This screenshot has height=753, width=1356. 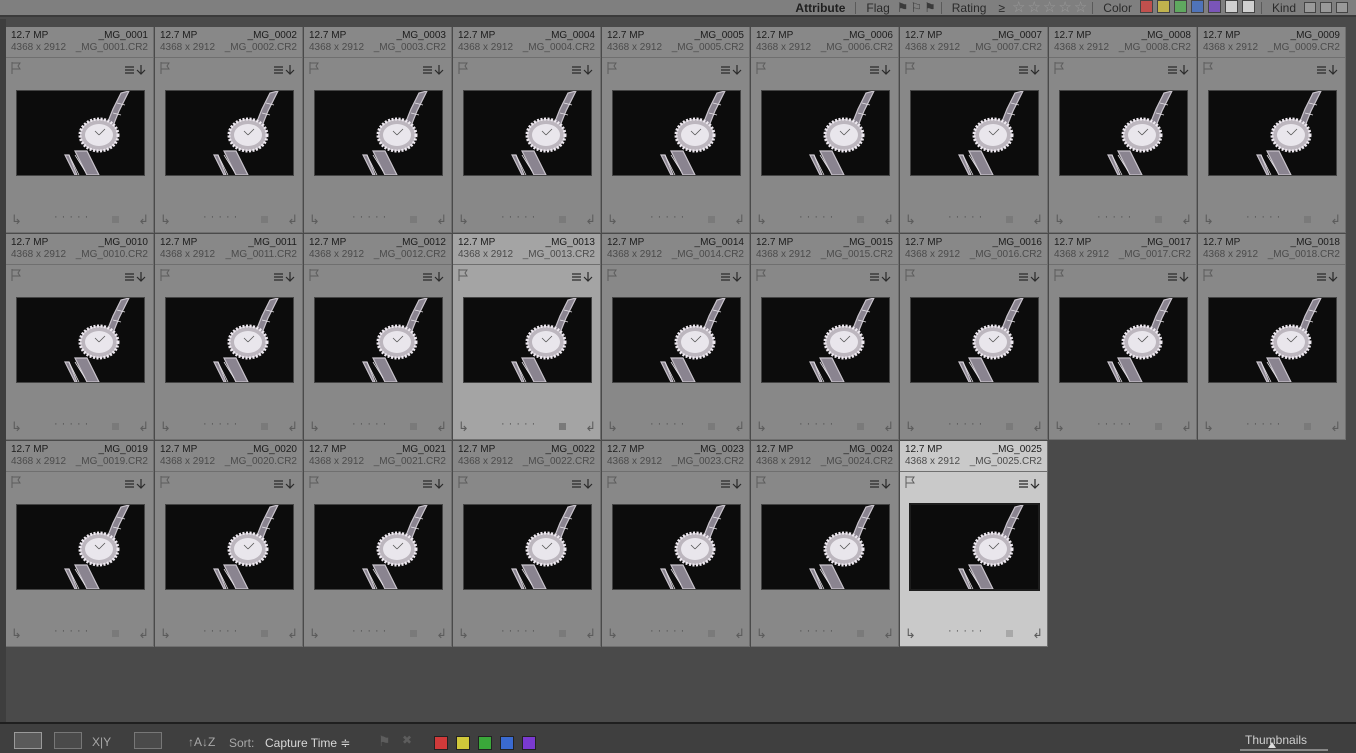 What do you see at coordinates (1080, 8) in the screenshot?
I see `rating-star-5: ☆` at bounding box center [1080, 8].